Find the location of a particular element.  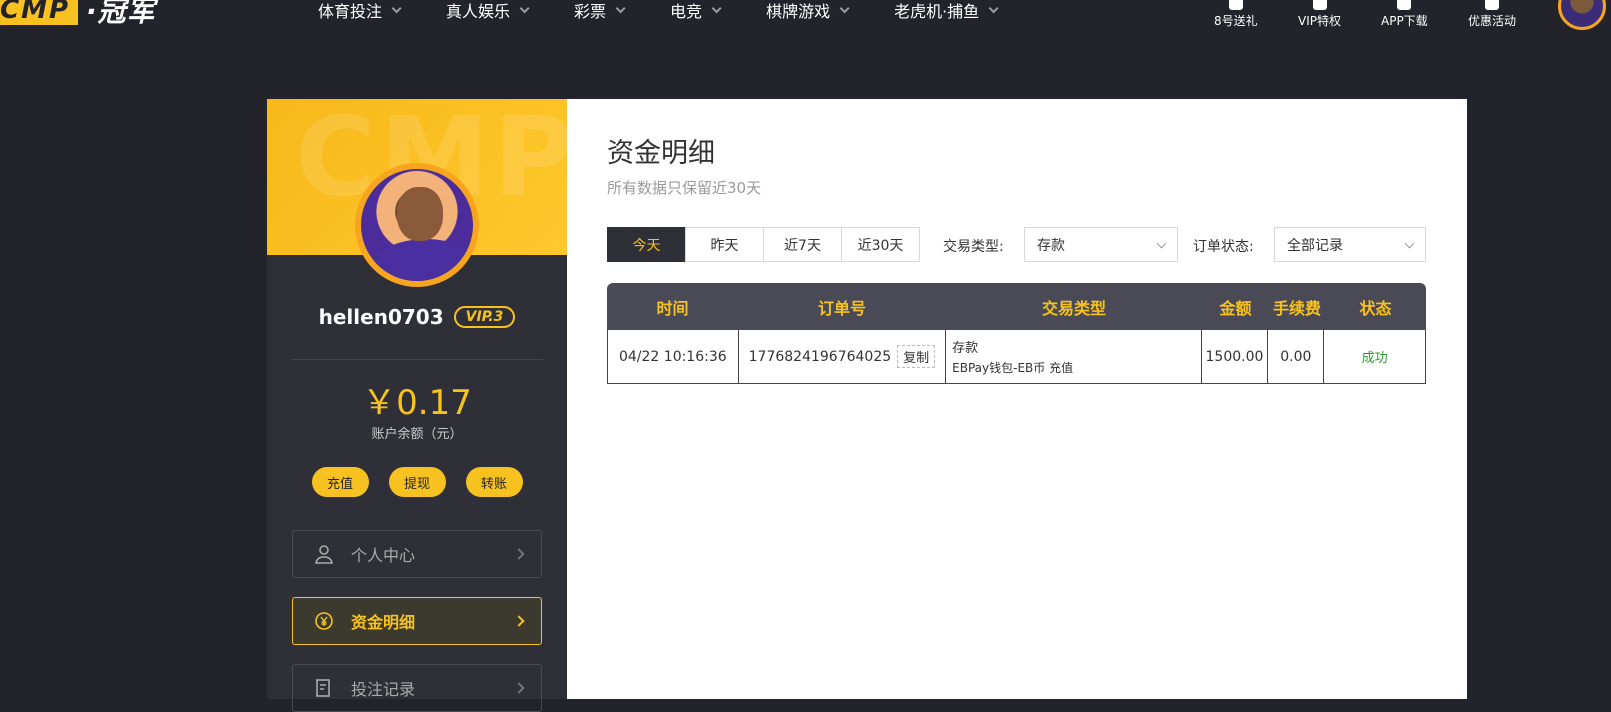

transfer-button: 转账 is located at coordinates (494, 482).